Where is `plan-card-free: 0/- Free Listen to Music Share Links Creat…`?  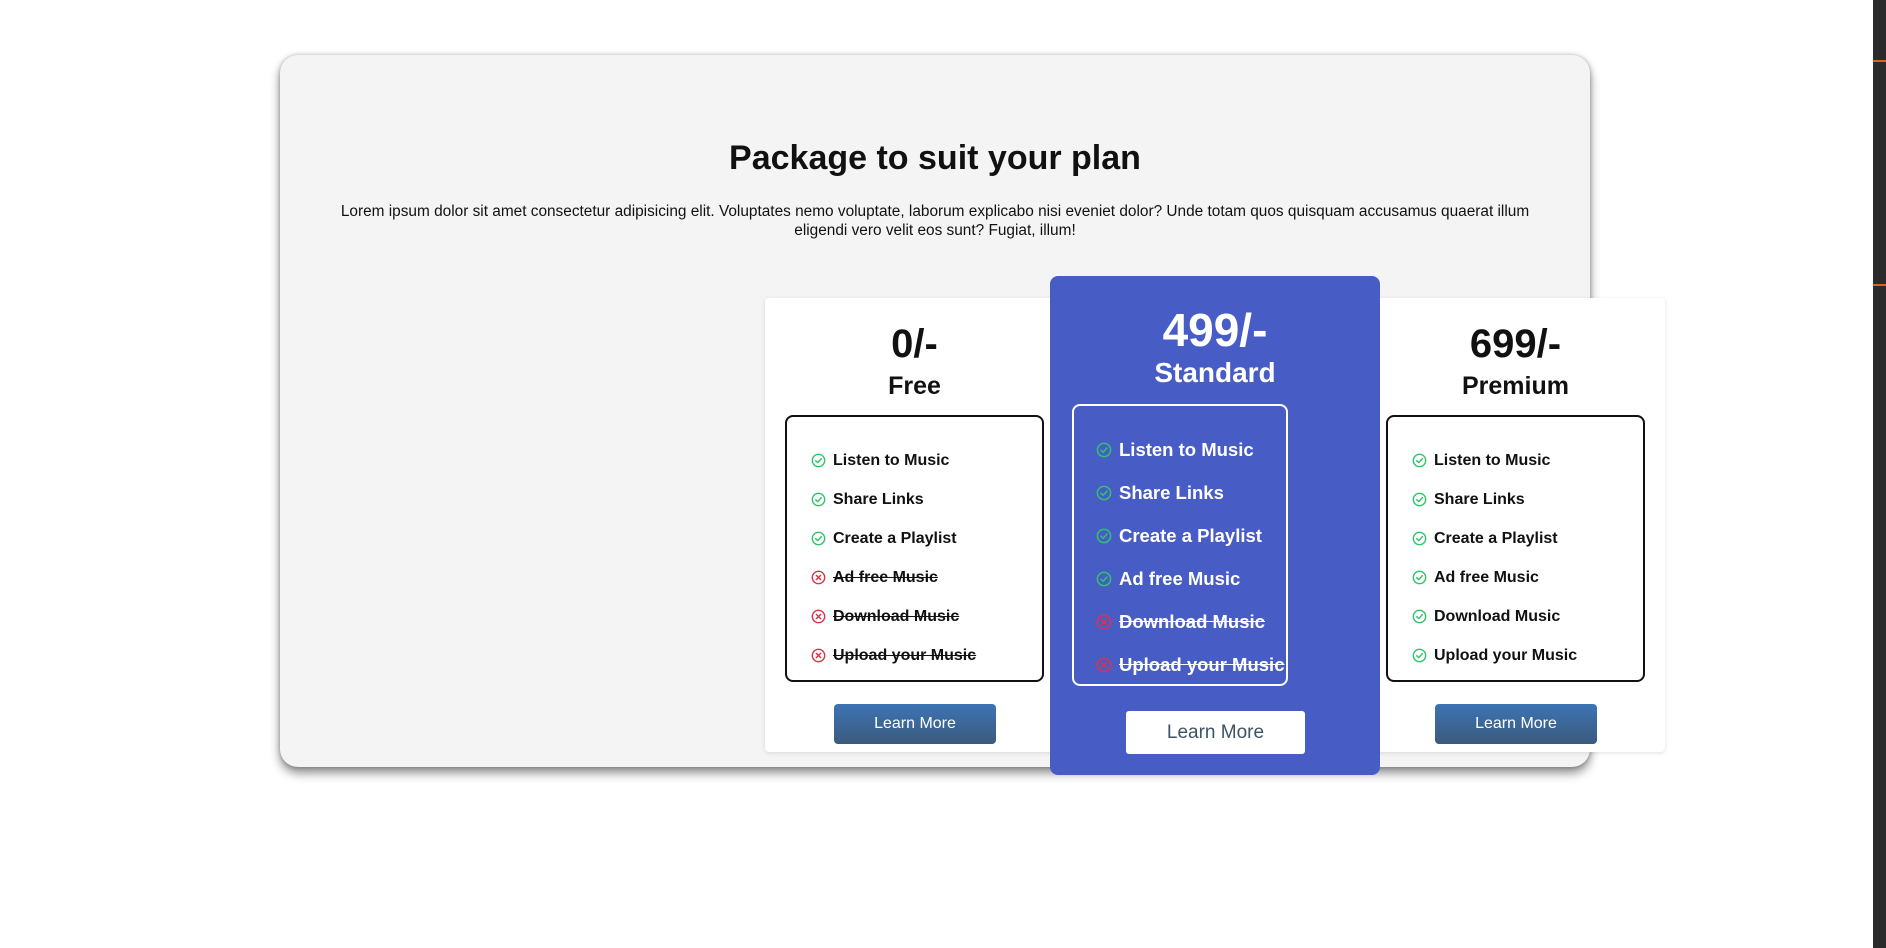 plan-card-free: 0/- Free Listen to Music Share Links Creat… is located at coordinates (914, 525).